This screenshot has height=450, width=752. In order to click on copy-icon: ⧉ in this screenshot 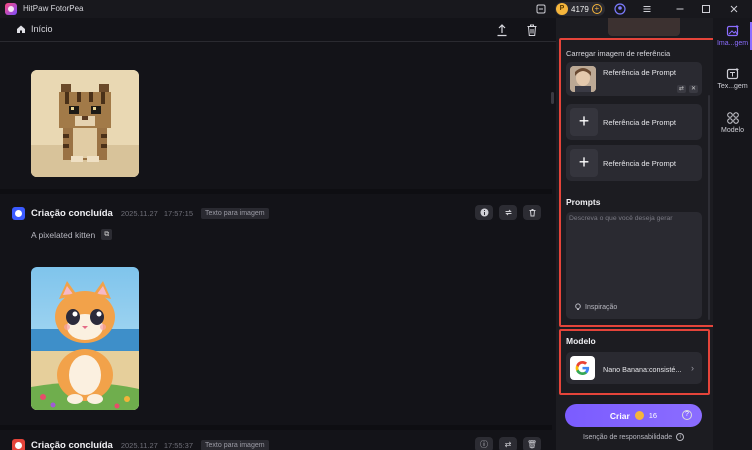, I will do `click(107, 234)`.